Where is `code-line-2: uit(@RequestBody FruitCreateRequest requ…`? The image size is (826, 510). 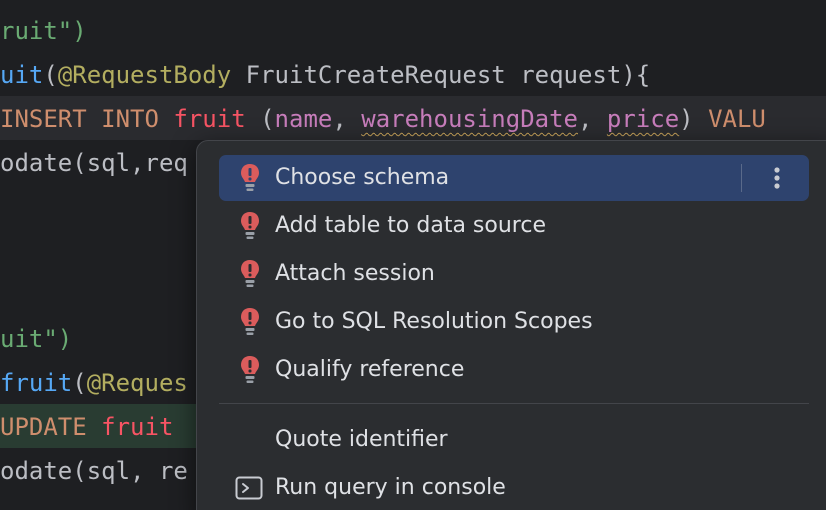 code-line-2: uit(@RequestBody FruitCreateRequest requ… is located at coordinates (413, 75).